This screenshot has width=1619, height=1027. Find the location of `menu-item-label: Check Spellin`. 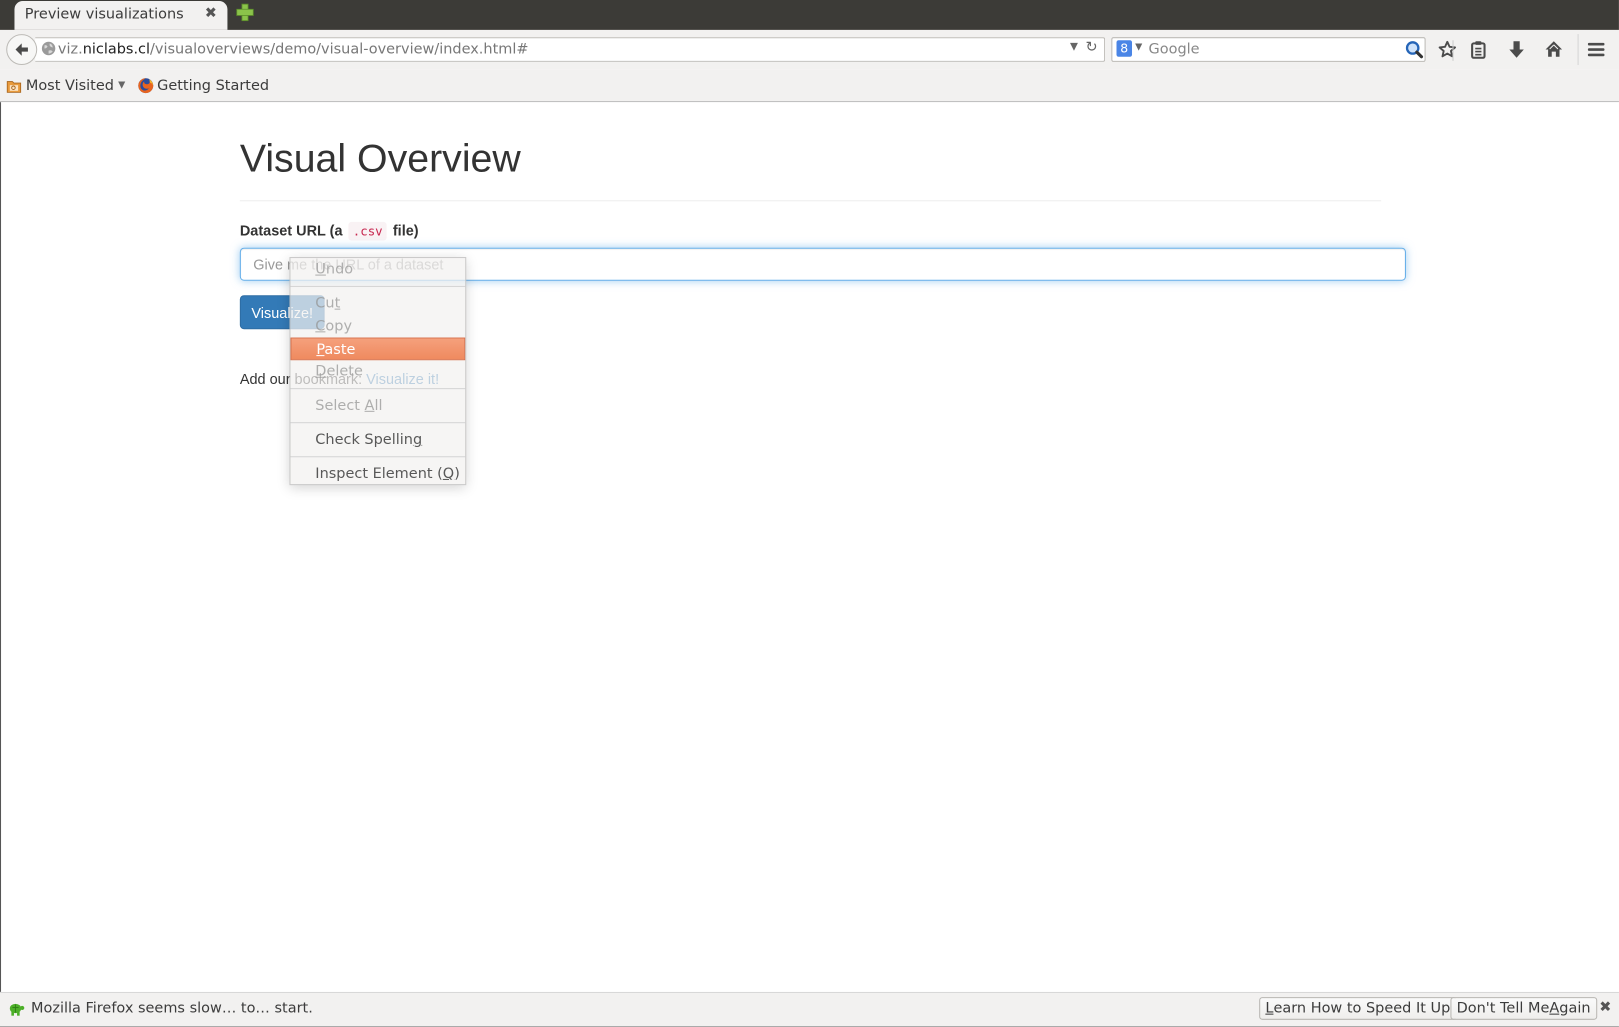

menu-item-label: Check Spellin is located at coordinates (364, 439).